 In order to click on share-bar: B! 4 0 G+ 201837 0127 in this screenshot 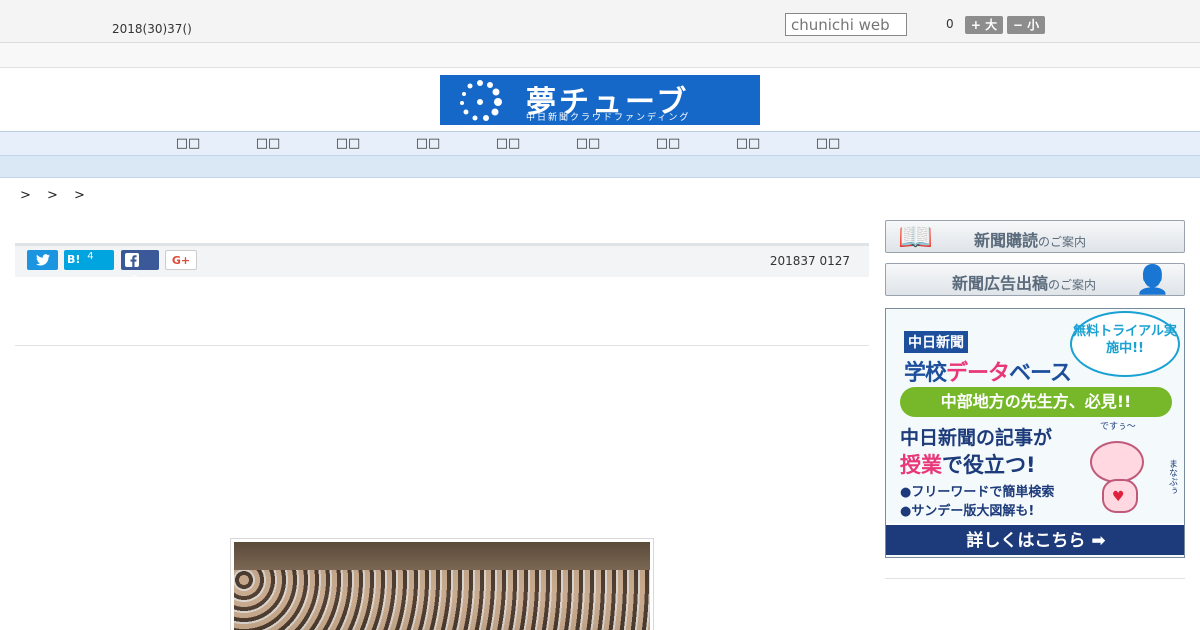, I will do `click(442, 264)`.